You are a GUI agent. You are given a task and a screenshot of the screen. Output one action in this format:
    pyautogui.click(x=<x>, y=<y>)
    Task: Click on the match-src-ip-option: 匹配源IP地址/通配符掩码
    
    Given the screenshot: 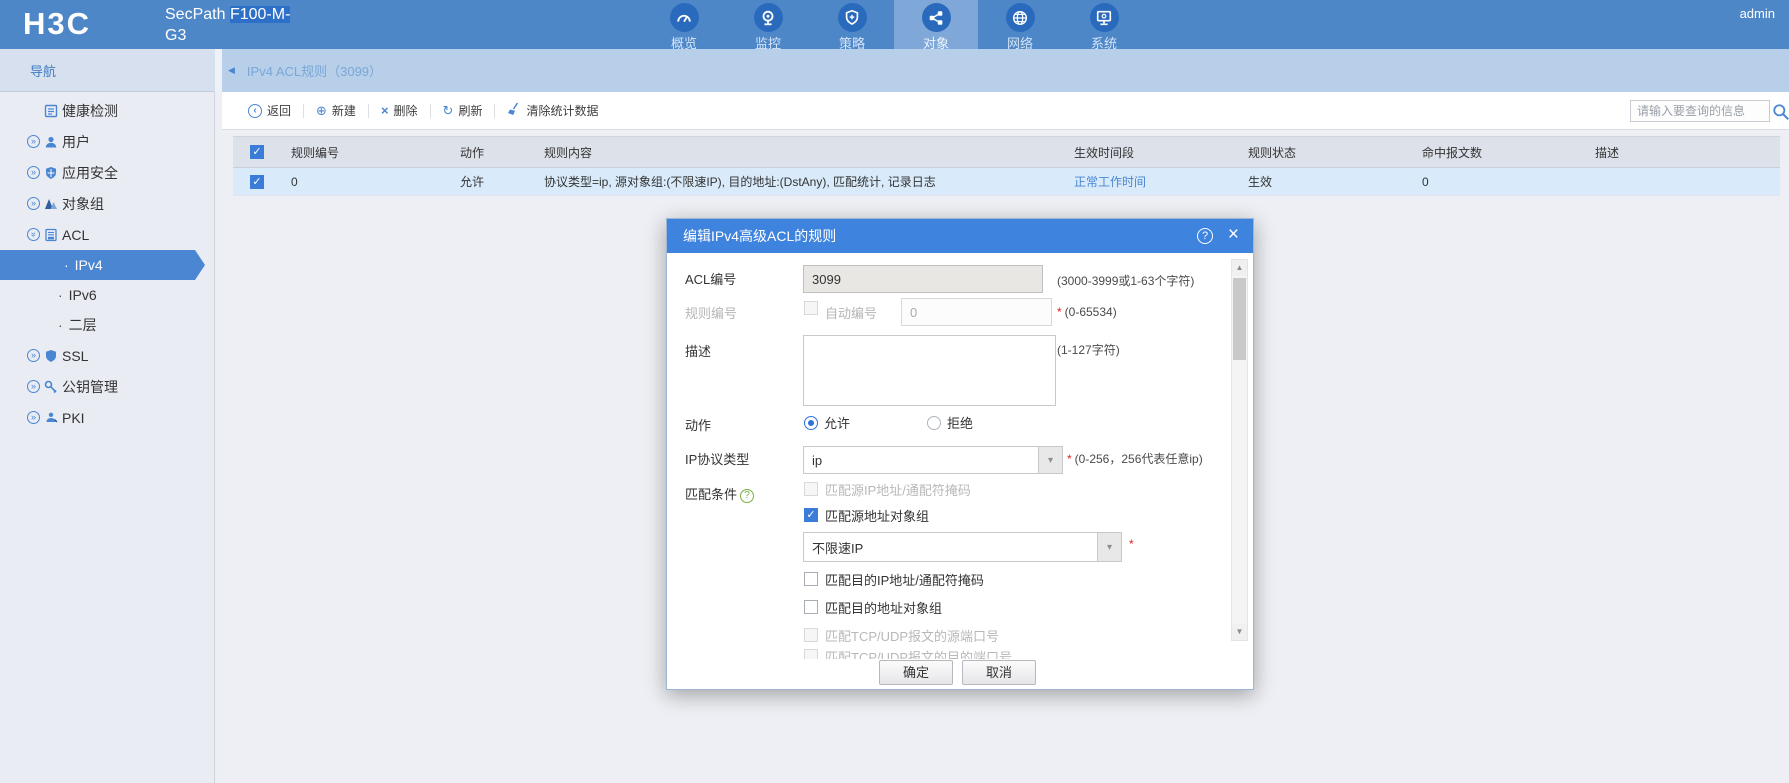 What is the action you would take?
    pyautogui.click(x=887, y=489)
    